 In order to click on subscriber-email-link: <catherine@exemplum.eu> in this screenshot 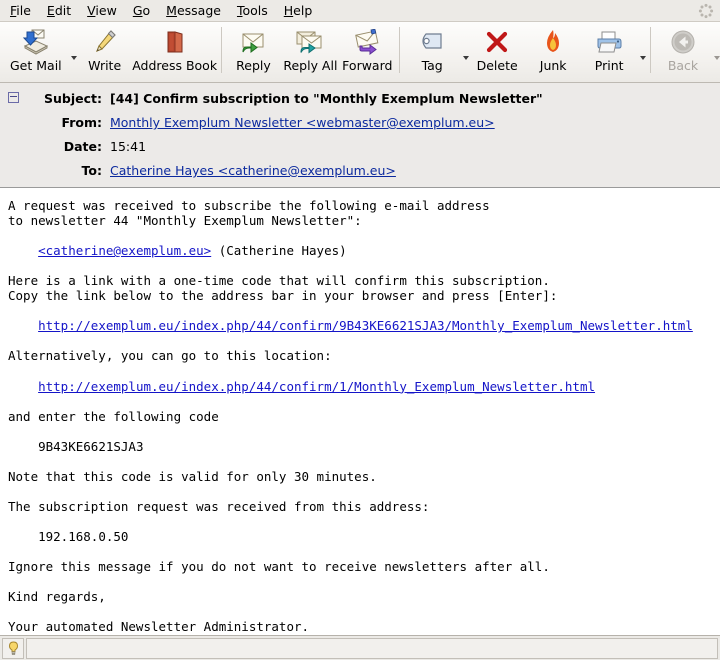, I will do `click(124, 250)`.